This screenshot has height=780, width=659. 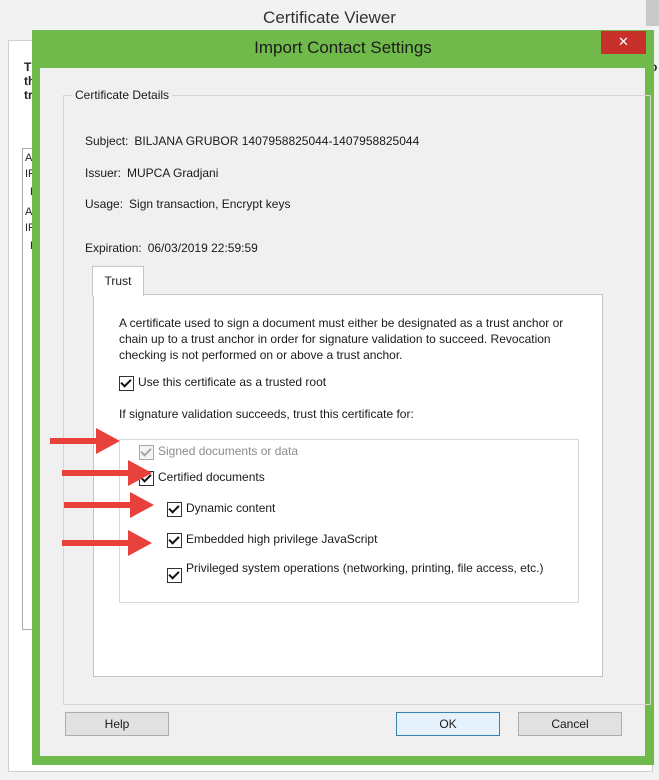 I want to click on subject-label: Subject:, so click(x=107, y=141).